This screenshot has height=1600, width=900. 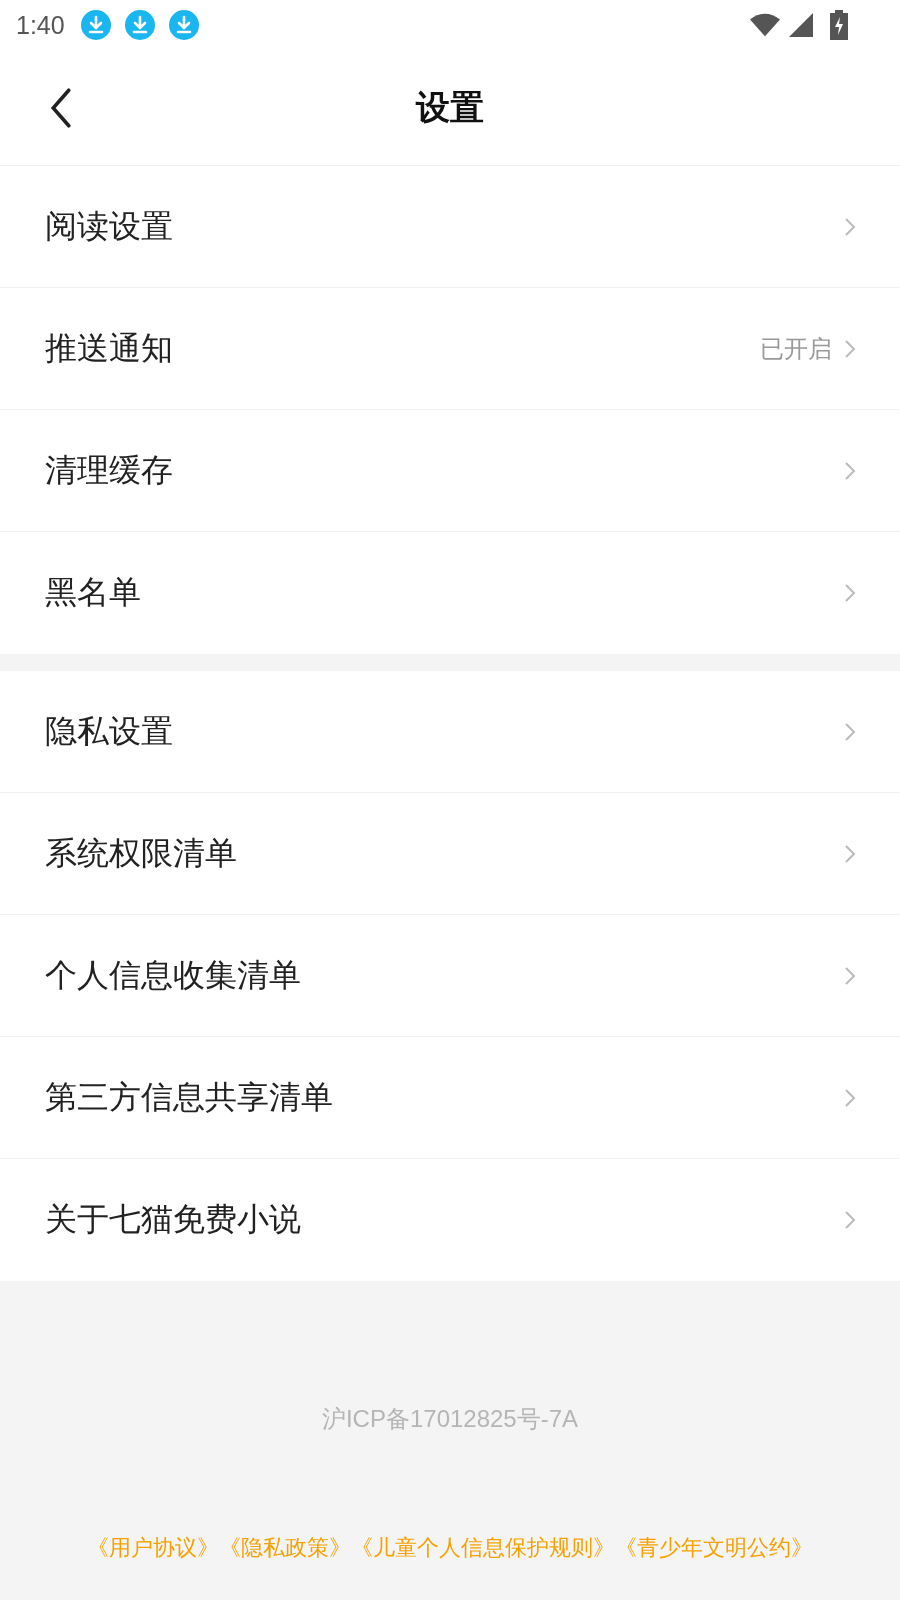 I want to click on settings-item: 个人信息收集清单, so click(x=450, y=976).